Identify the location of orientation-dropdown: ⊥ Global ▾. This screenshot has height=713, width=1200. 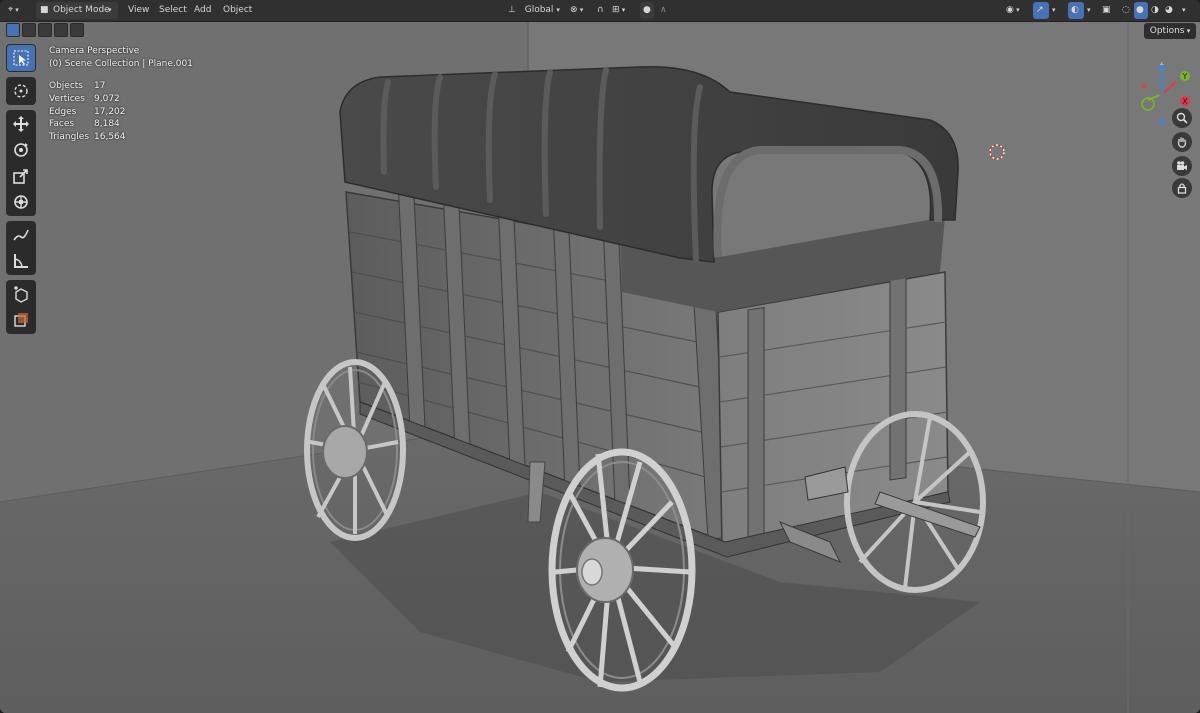
(534, 10).